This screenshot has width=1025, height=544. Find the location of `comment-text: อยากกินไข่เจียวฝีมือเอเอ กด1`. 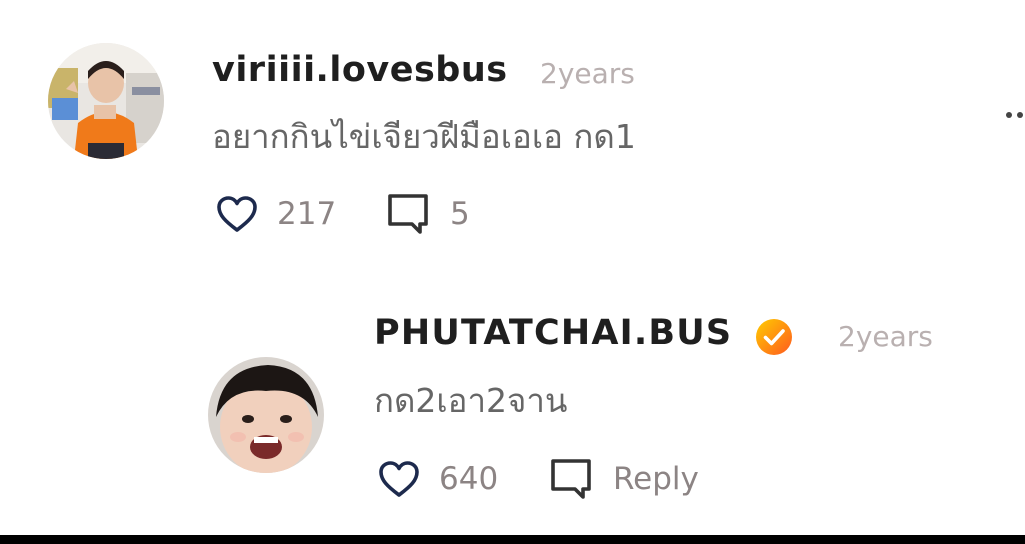

comment-text: อยากกินไข่เจียวฝีมือเอเอ กด1 is located at coordinates (424, 136).